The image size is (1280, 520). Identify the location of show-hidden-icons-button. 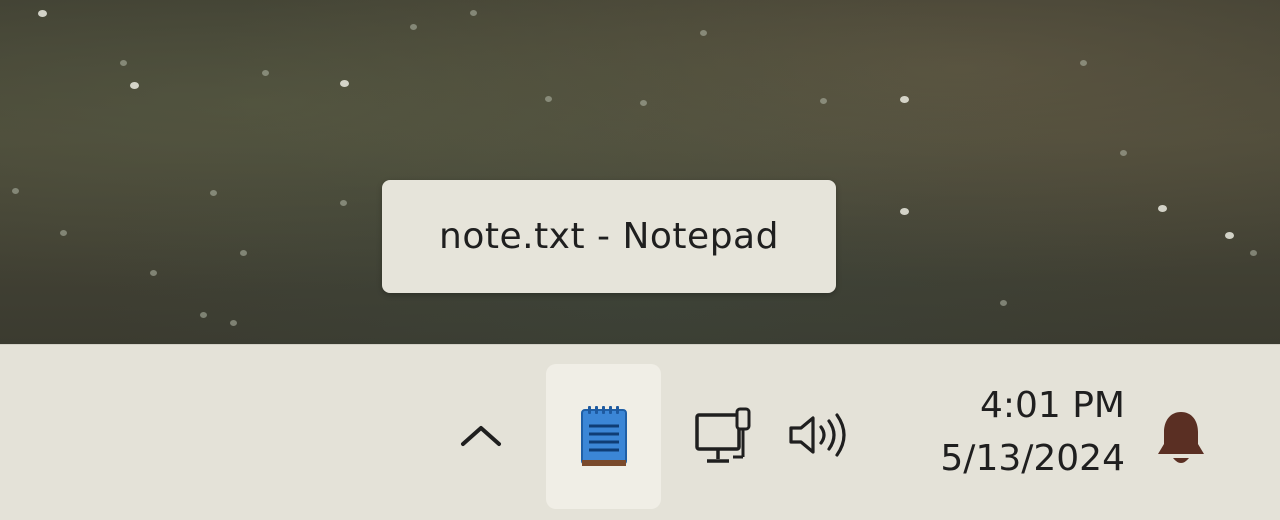
(481, 435).